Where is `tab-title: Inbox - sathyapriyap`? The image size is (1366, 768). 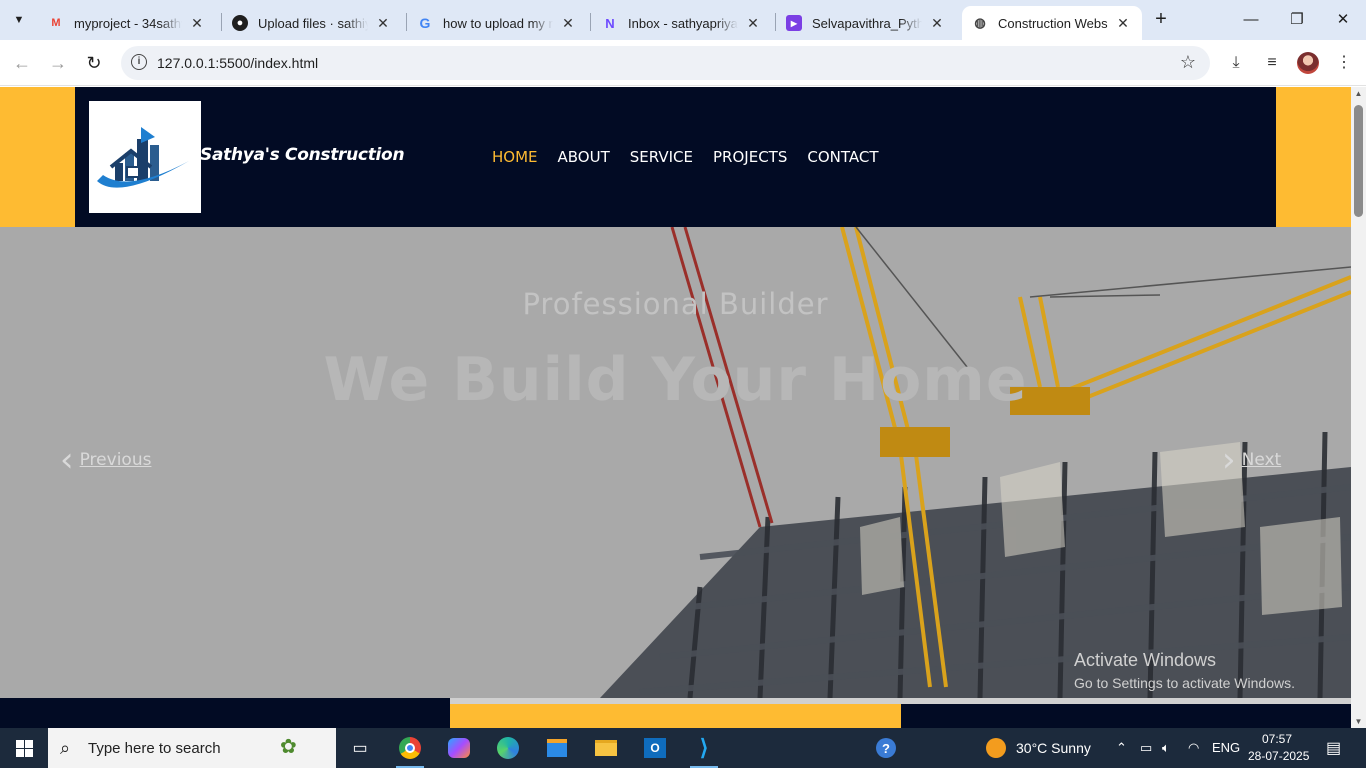 tab-title: Inbox - sathyapriyap is located at coordinates (683, 23).